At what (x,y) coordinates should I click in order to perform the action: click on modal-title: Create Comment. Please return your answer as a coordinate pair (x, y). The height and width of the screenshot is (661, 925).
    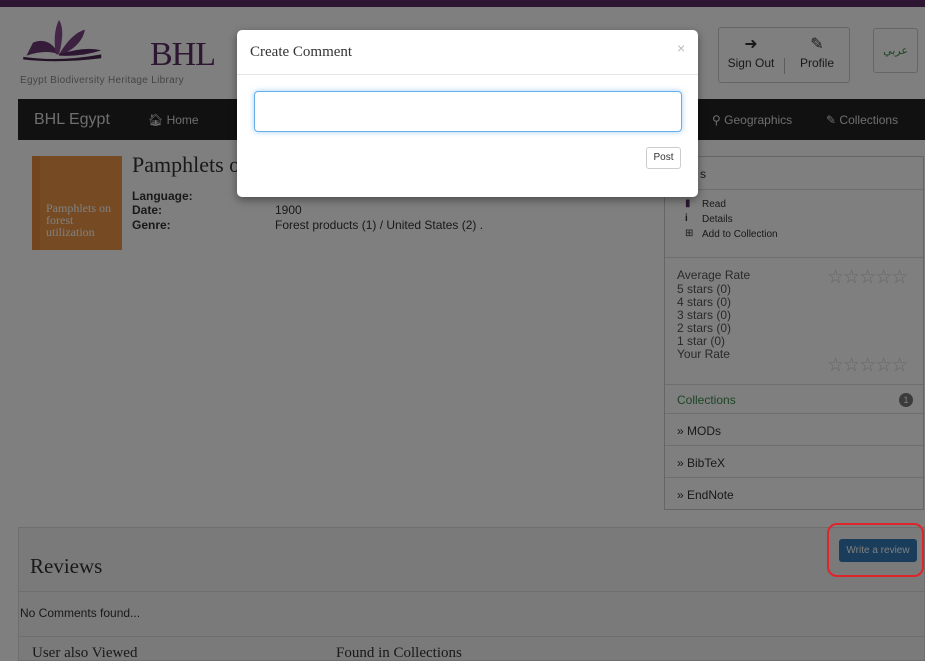
    Looking at the image, I should click on (301, 52).